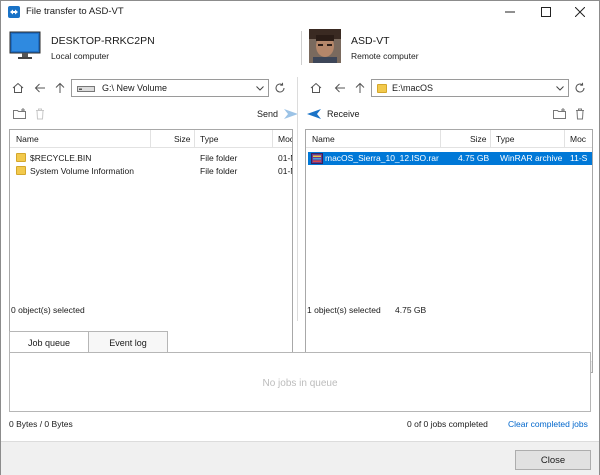 The height and width of the screenshot is (475, 600). Describe the element at coordinates (470, 88) in the screenshot. I see `remote-path-combobox: E:\macOS` at that location.